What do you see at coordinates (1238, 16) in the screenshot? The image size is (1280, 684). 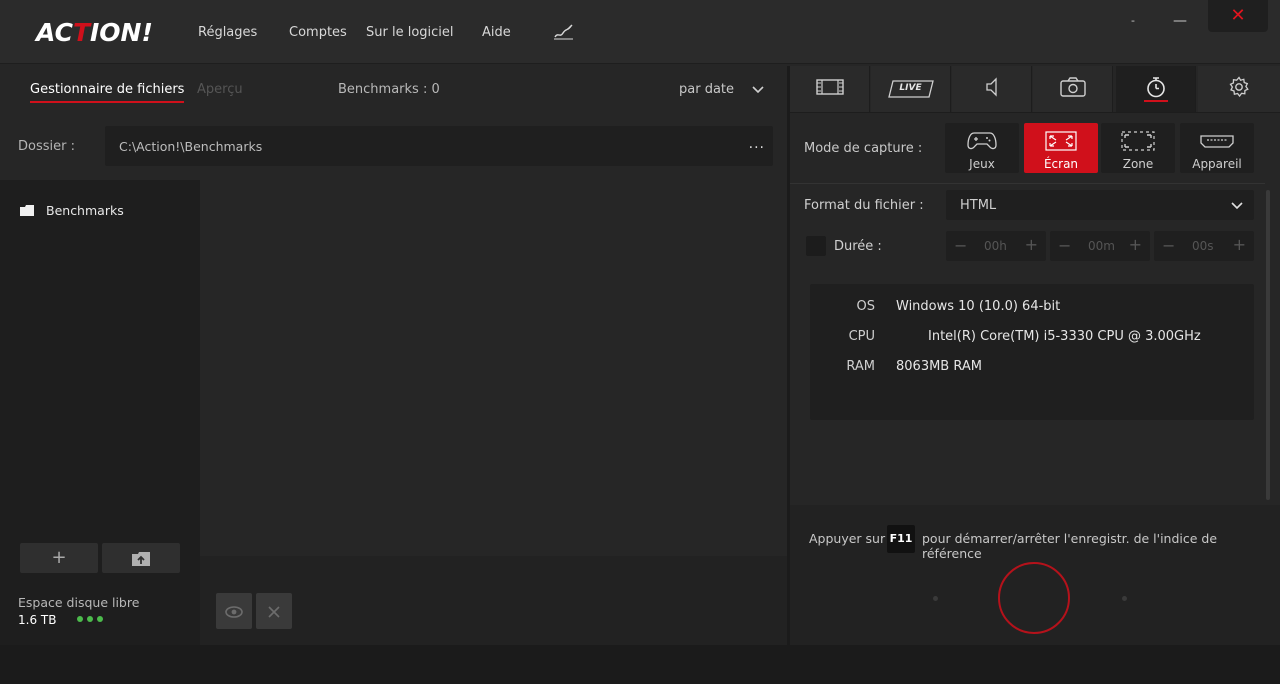 I see `close-button: ✕` at bounding box center [1238, 16].